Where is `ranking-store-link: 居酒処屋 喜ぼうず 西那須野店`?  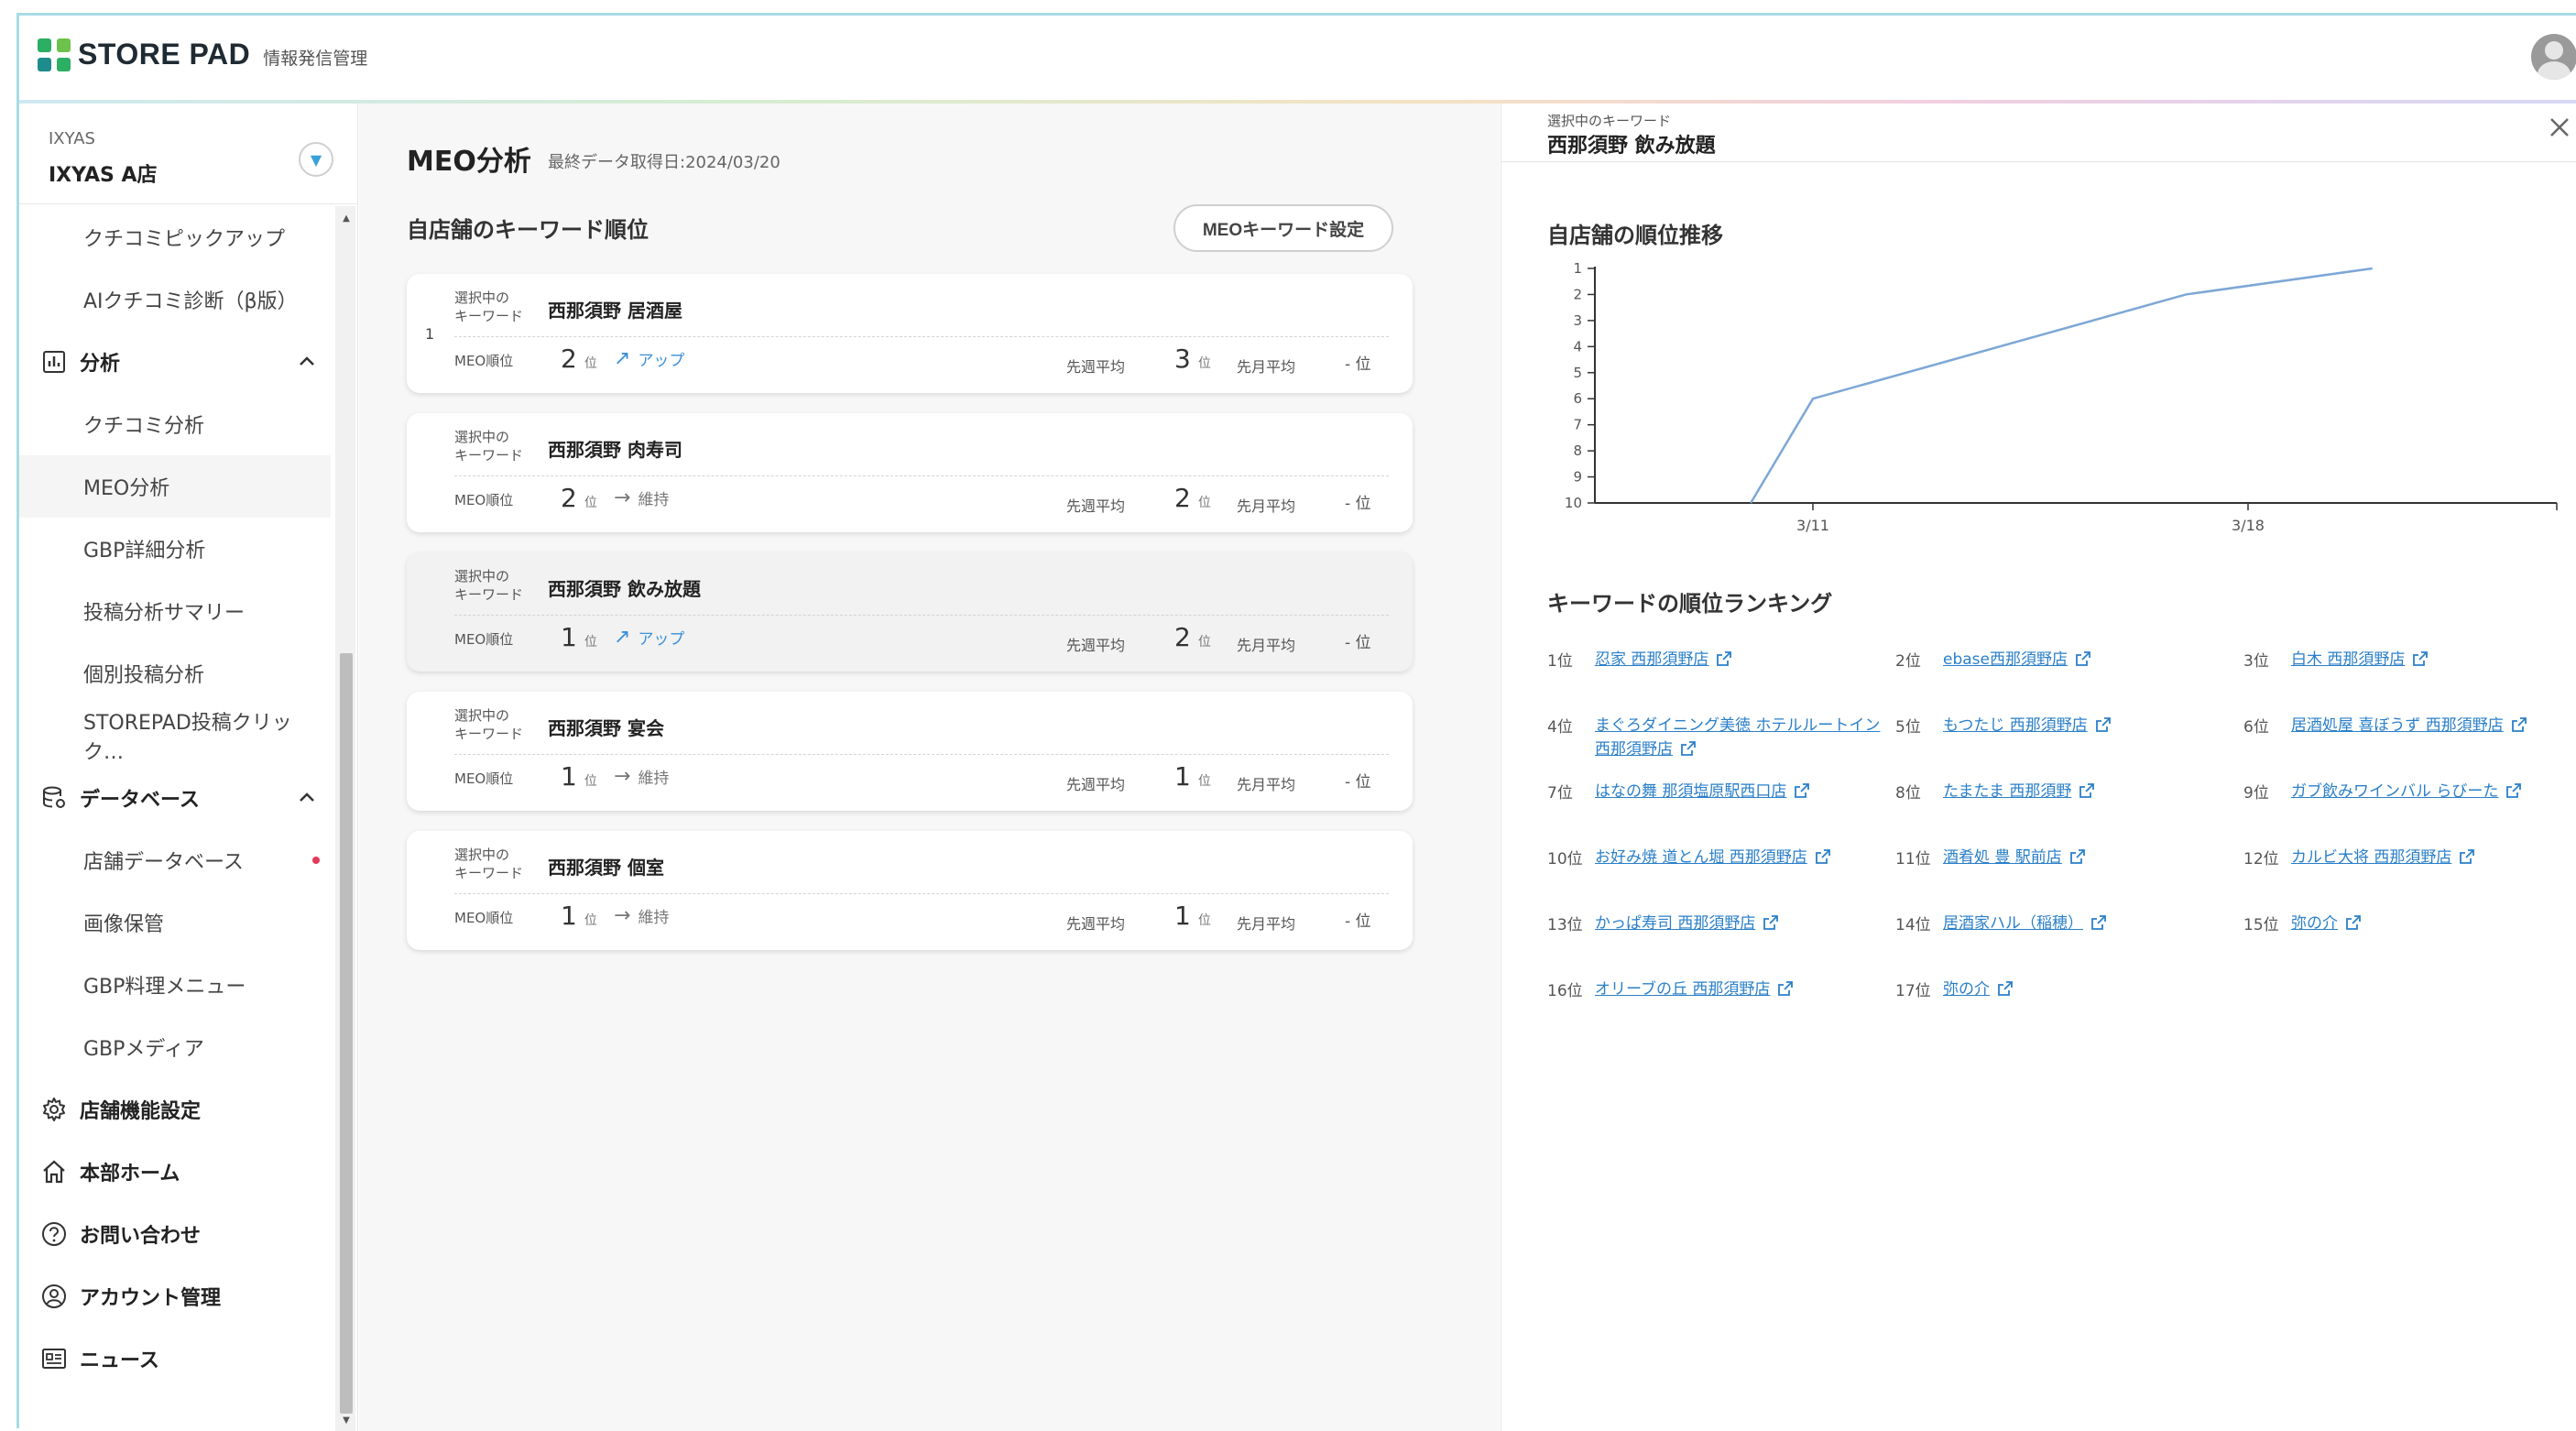
ranking-store-link: 居酒処屋 喜ぼうず 西那須野店 is located at coordinates (2409, 725).